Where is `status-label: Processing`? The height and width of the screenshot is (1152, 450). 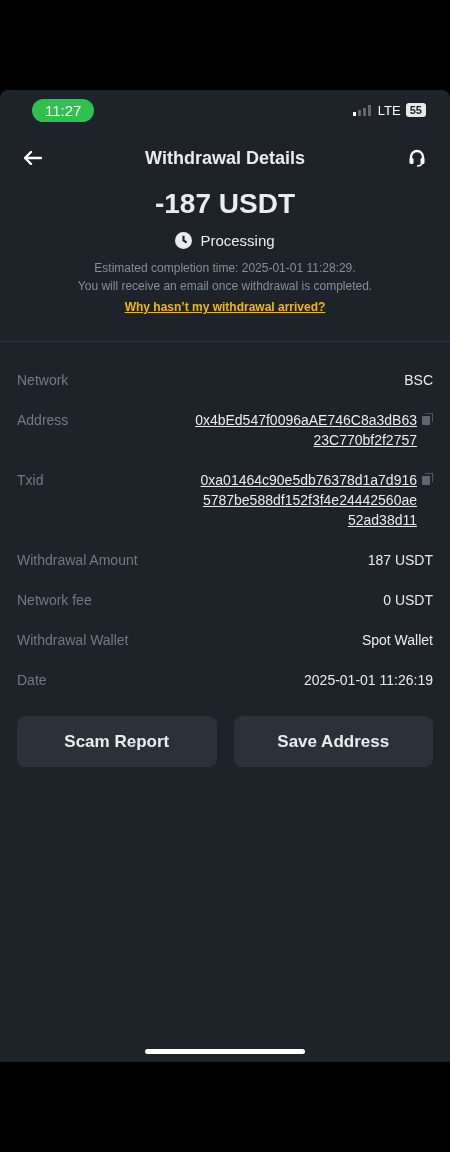 status-label: Processing is located at coordinates (237, 240).